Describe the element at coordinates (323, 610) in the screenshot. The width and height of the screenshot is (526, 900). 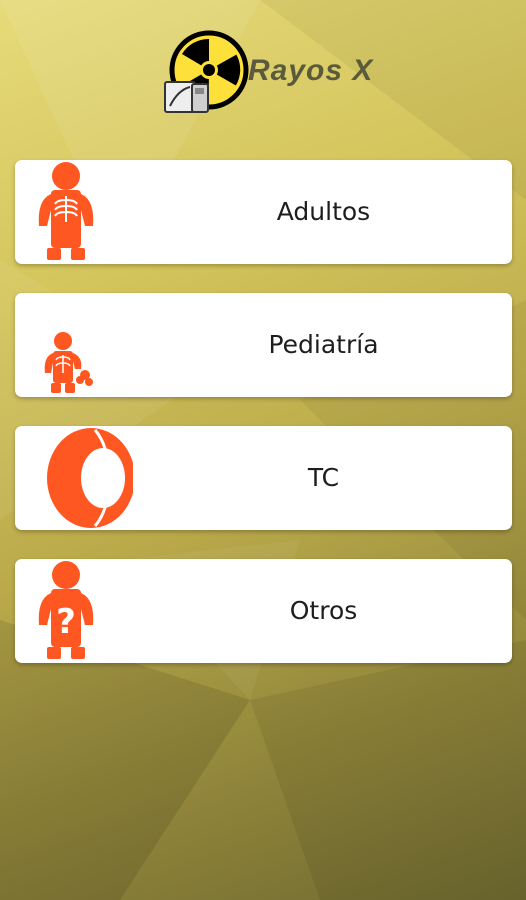
I see `menu-item-label: Otros` at that location.